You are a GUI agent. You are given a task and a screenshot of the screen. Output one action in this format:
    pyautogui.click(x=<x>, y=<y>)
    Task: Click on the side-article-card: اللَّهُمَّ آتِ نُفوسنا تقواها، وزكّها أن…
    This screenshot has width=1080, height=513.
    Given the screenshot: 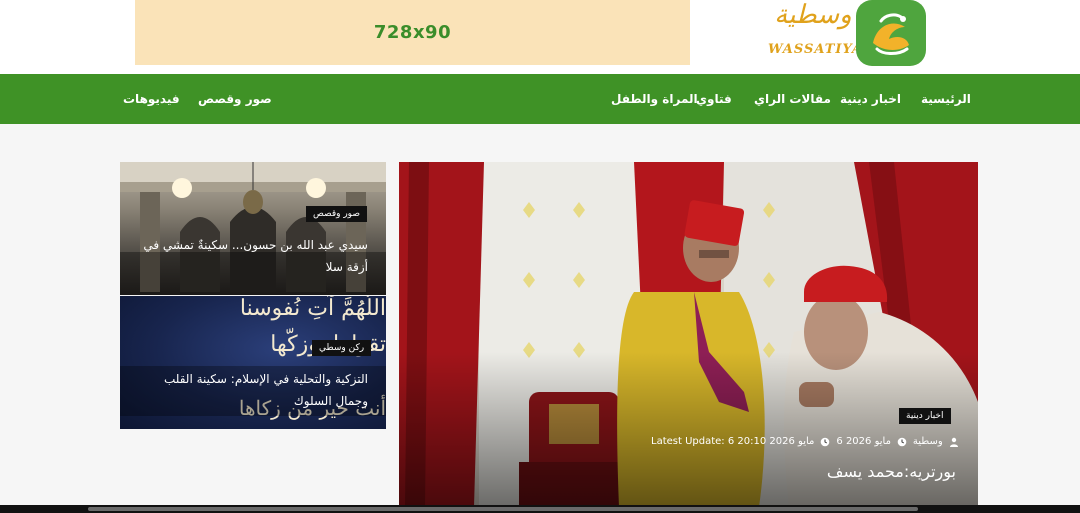 What is the action you would take?
    pyautogui.click(x=253, y=362)
    